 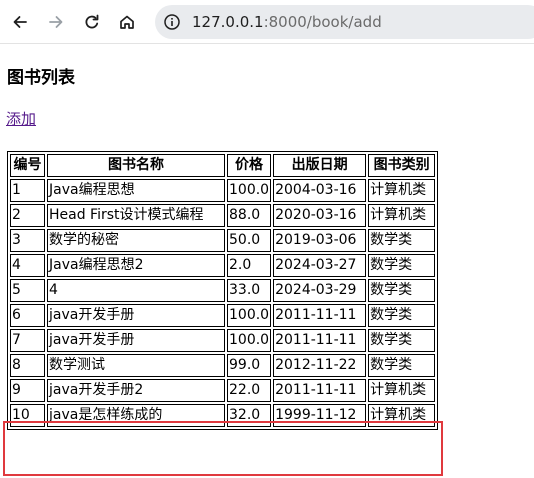 What do you see at coordinates (27, 415) in the screenshot?
I see `cell-id: 10` at bounding box center [27, 415].